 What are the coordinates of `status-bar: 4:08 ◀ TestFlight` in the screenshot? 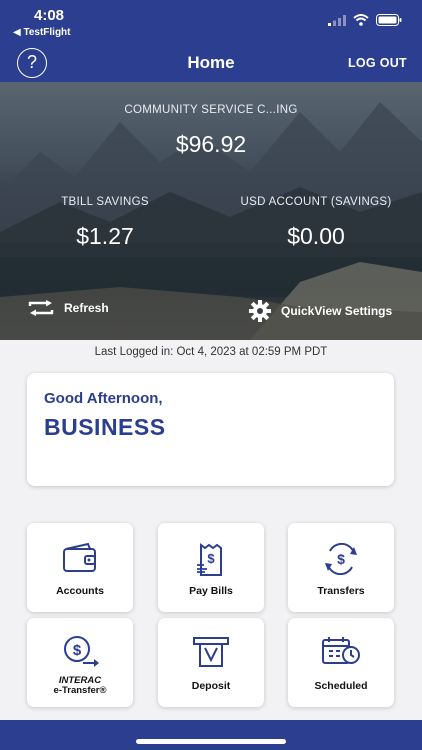 It's located at (211, 22).